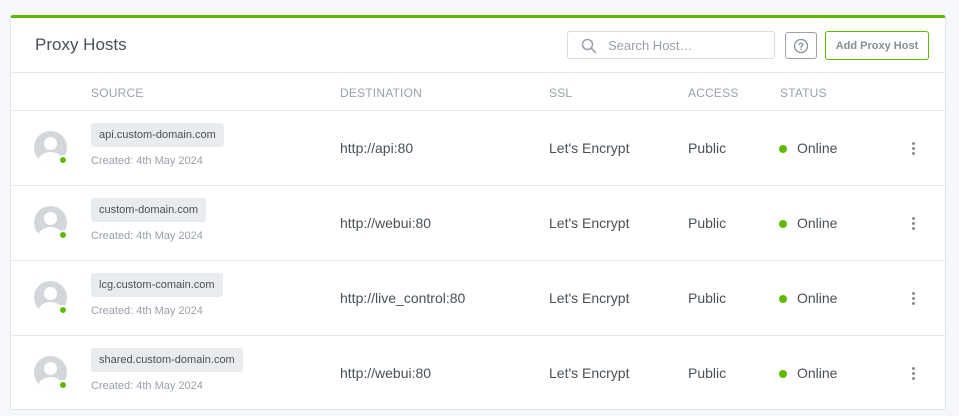 The width and height of the screenshot is (959, 416). I want to click on domain-tag: shared.custom-domain.com, so click(167, 360).